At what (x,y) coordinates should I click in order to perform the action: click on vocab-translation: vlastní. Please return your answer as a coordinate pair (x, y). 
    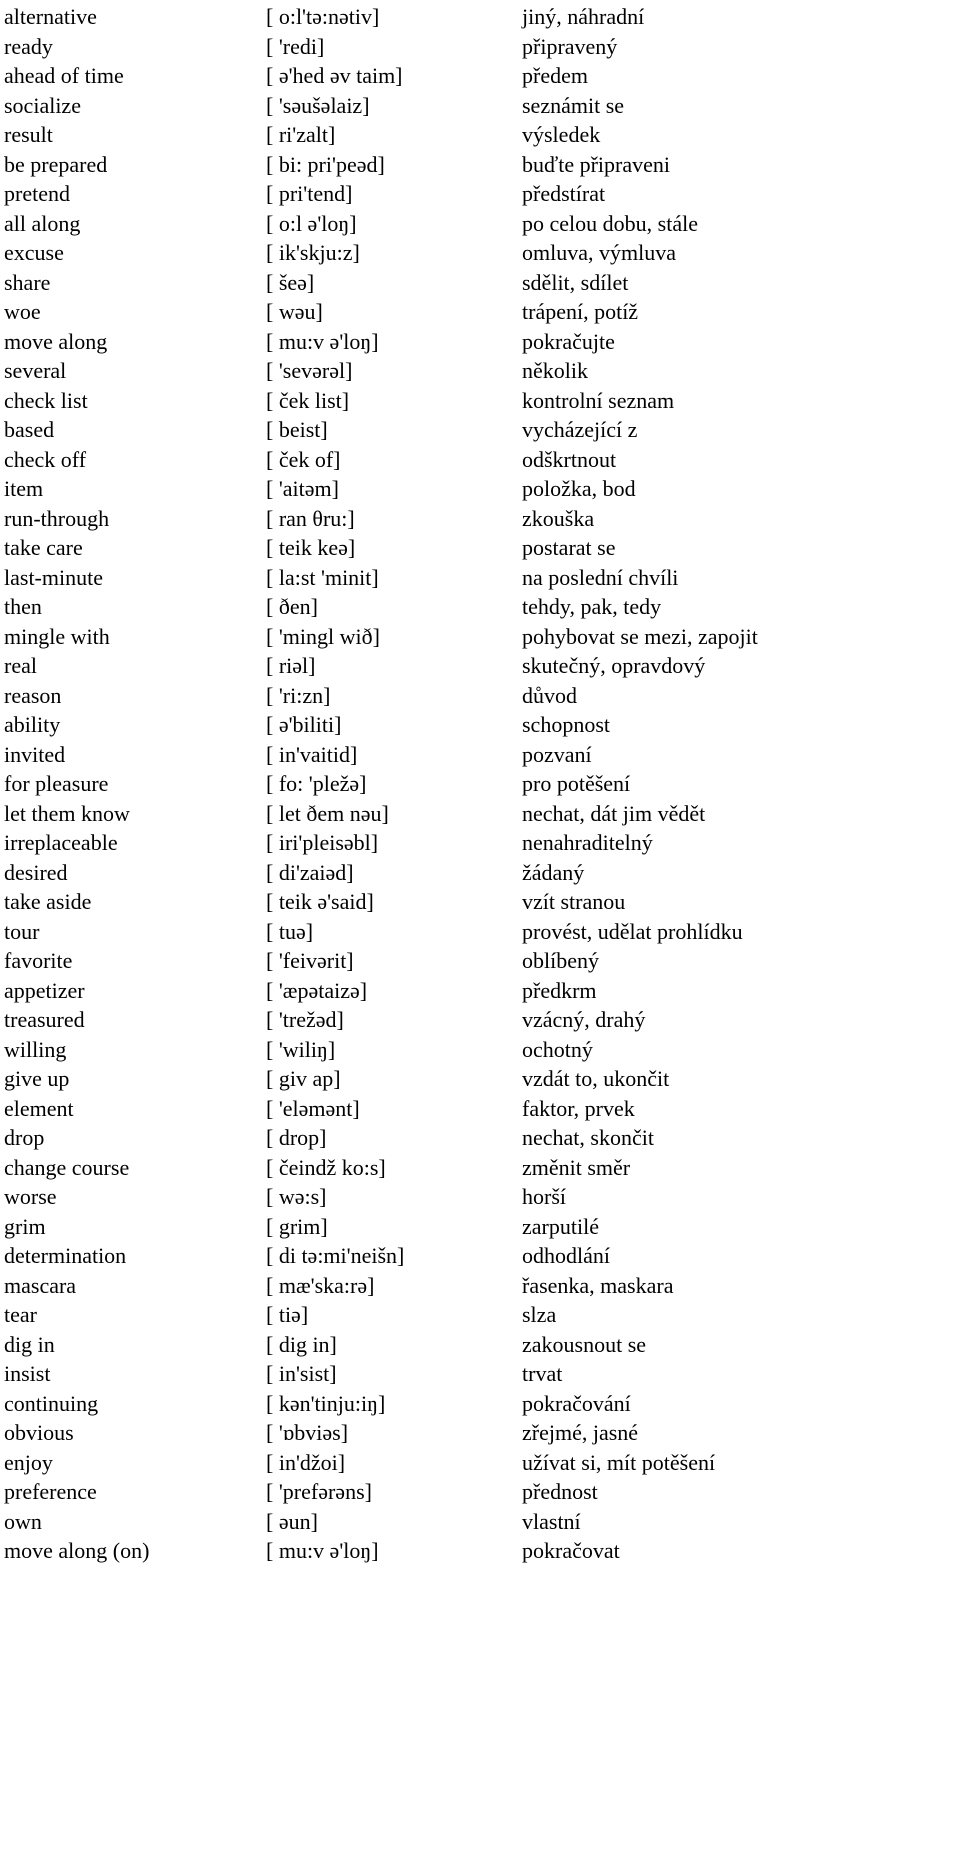
    Looking at the image, I should click on (551, 1521).